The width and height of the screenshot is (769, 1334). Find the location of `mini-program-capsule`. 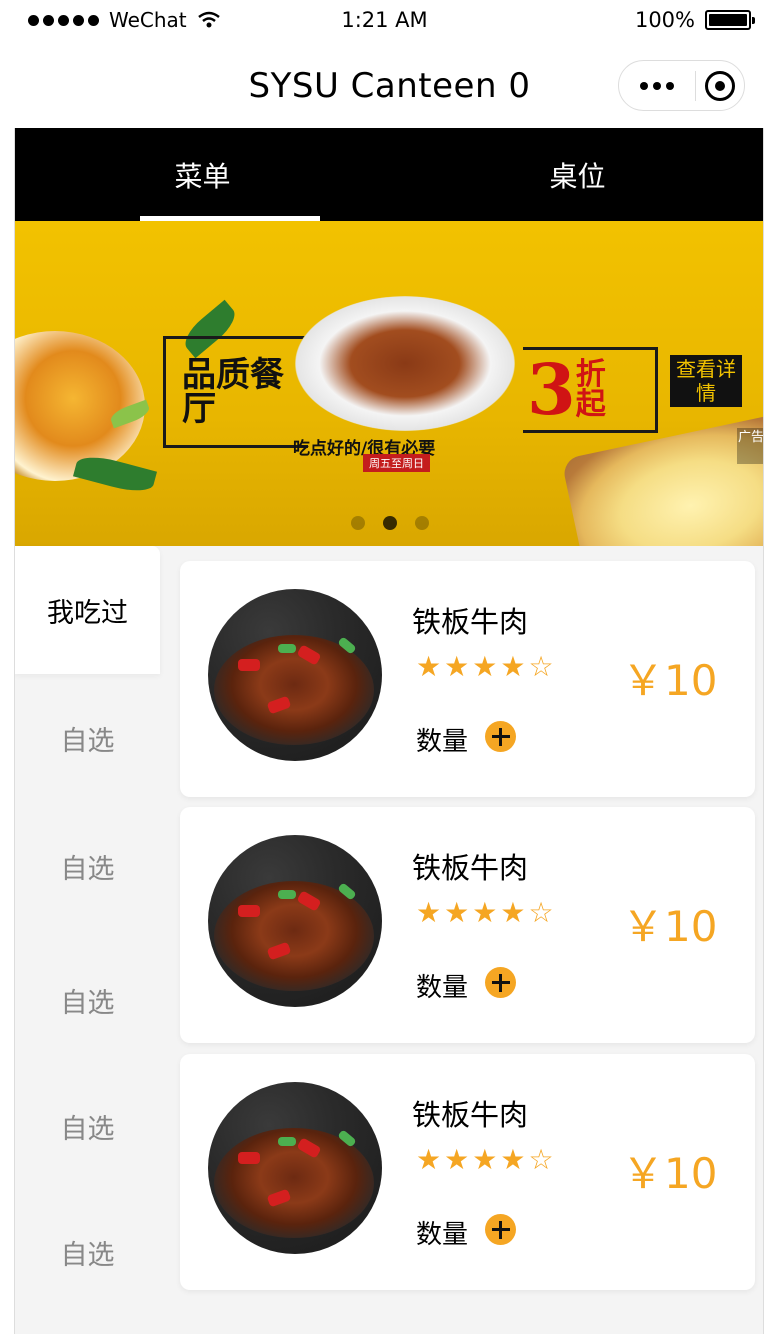

mini-program-capsule is located at coordinates (681, 85).